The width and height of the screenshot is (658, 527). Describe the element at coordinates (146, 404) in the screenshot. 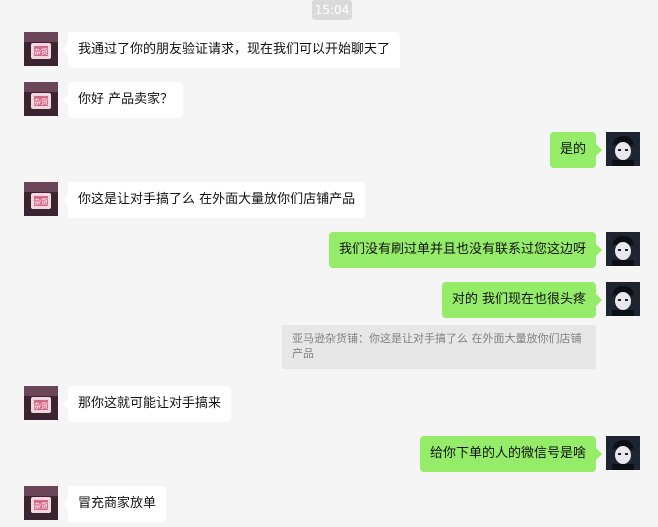

I see `incoming-message: 那你这就可能让对手搞来` at that location.